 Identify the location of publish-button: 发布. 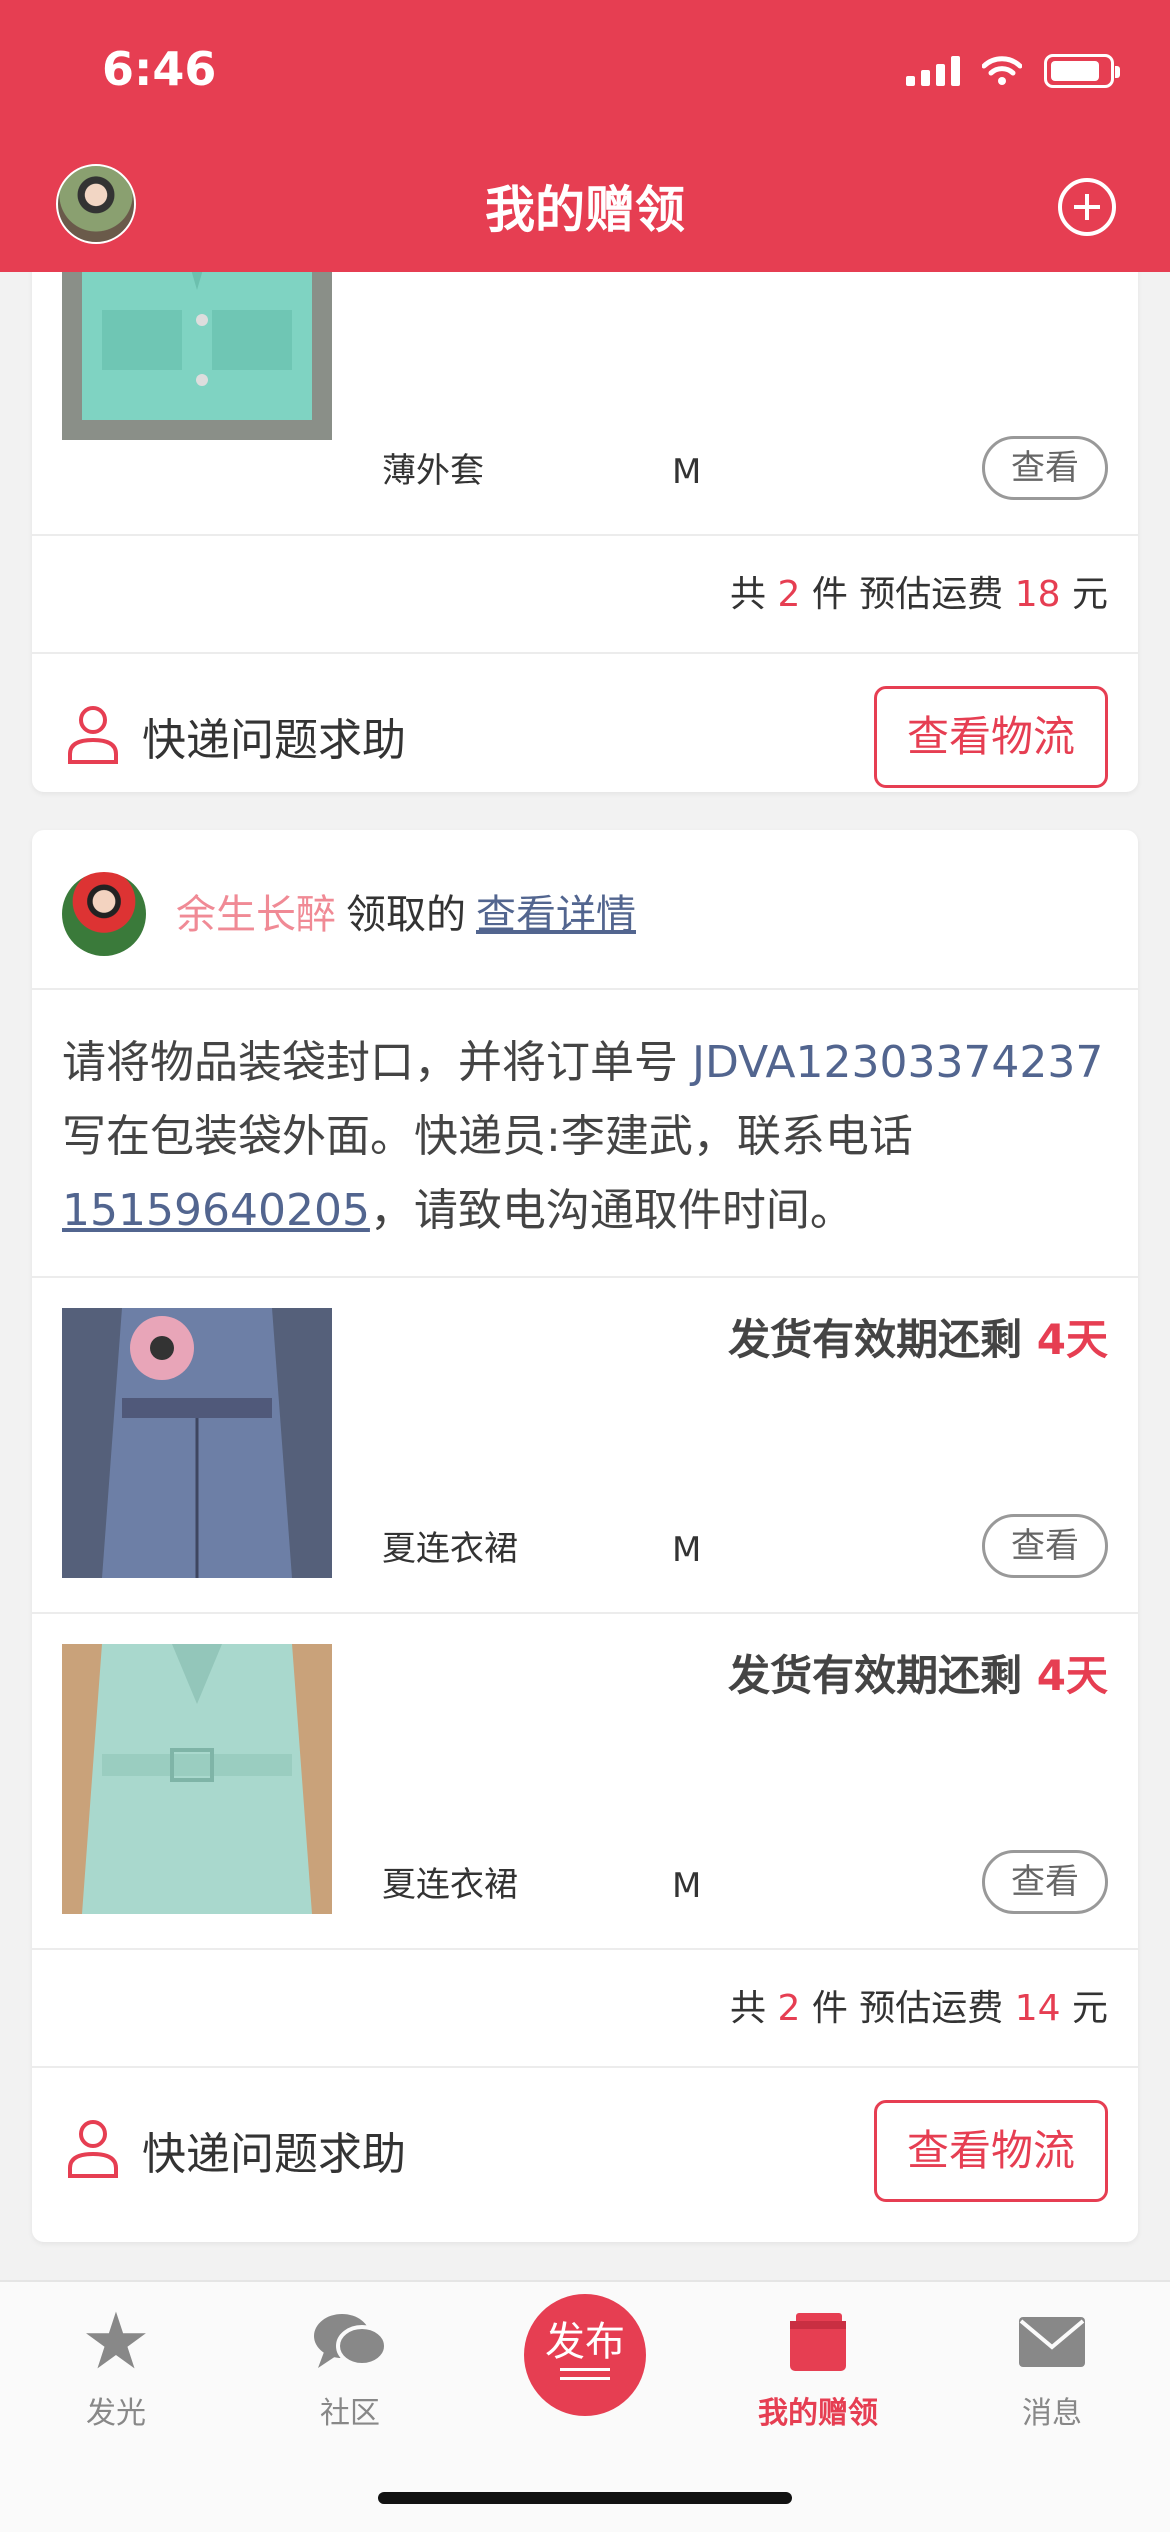
(585, 2355).